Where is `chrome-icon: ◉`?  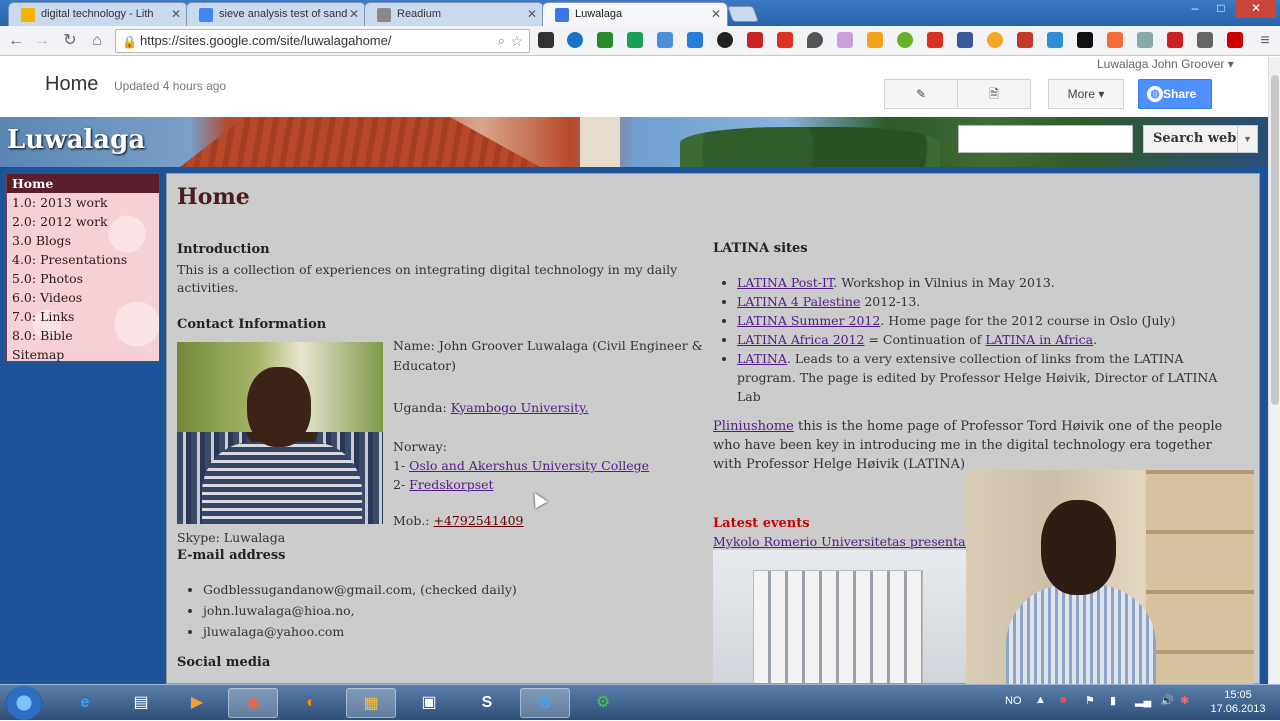 chrome-icon: ◉ is located at coordinates (253, 703).